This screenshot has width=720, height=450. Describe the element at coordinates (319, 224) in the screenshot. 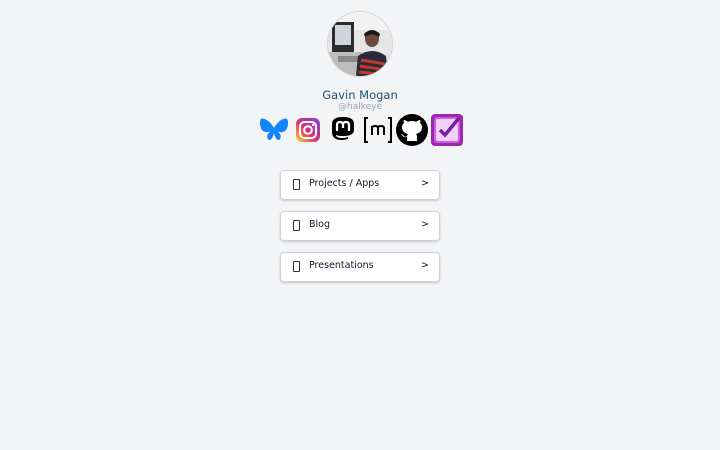

I see `button-label: Blog` at that location.